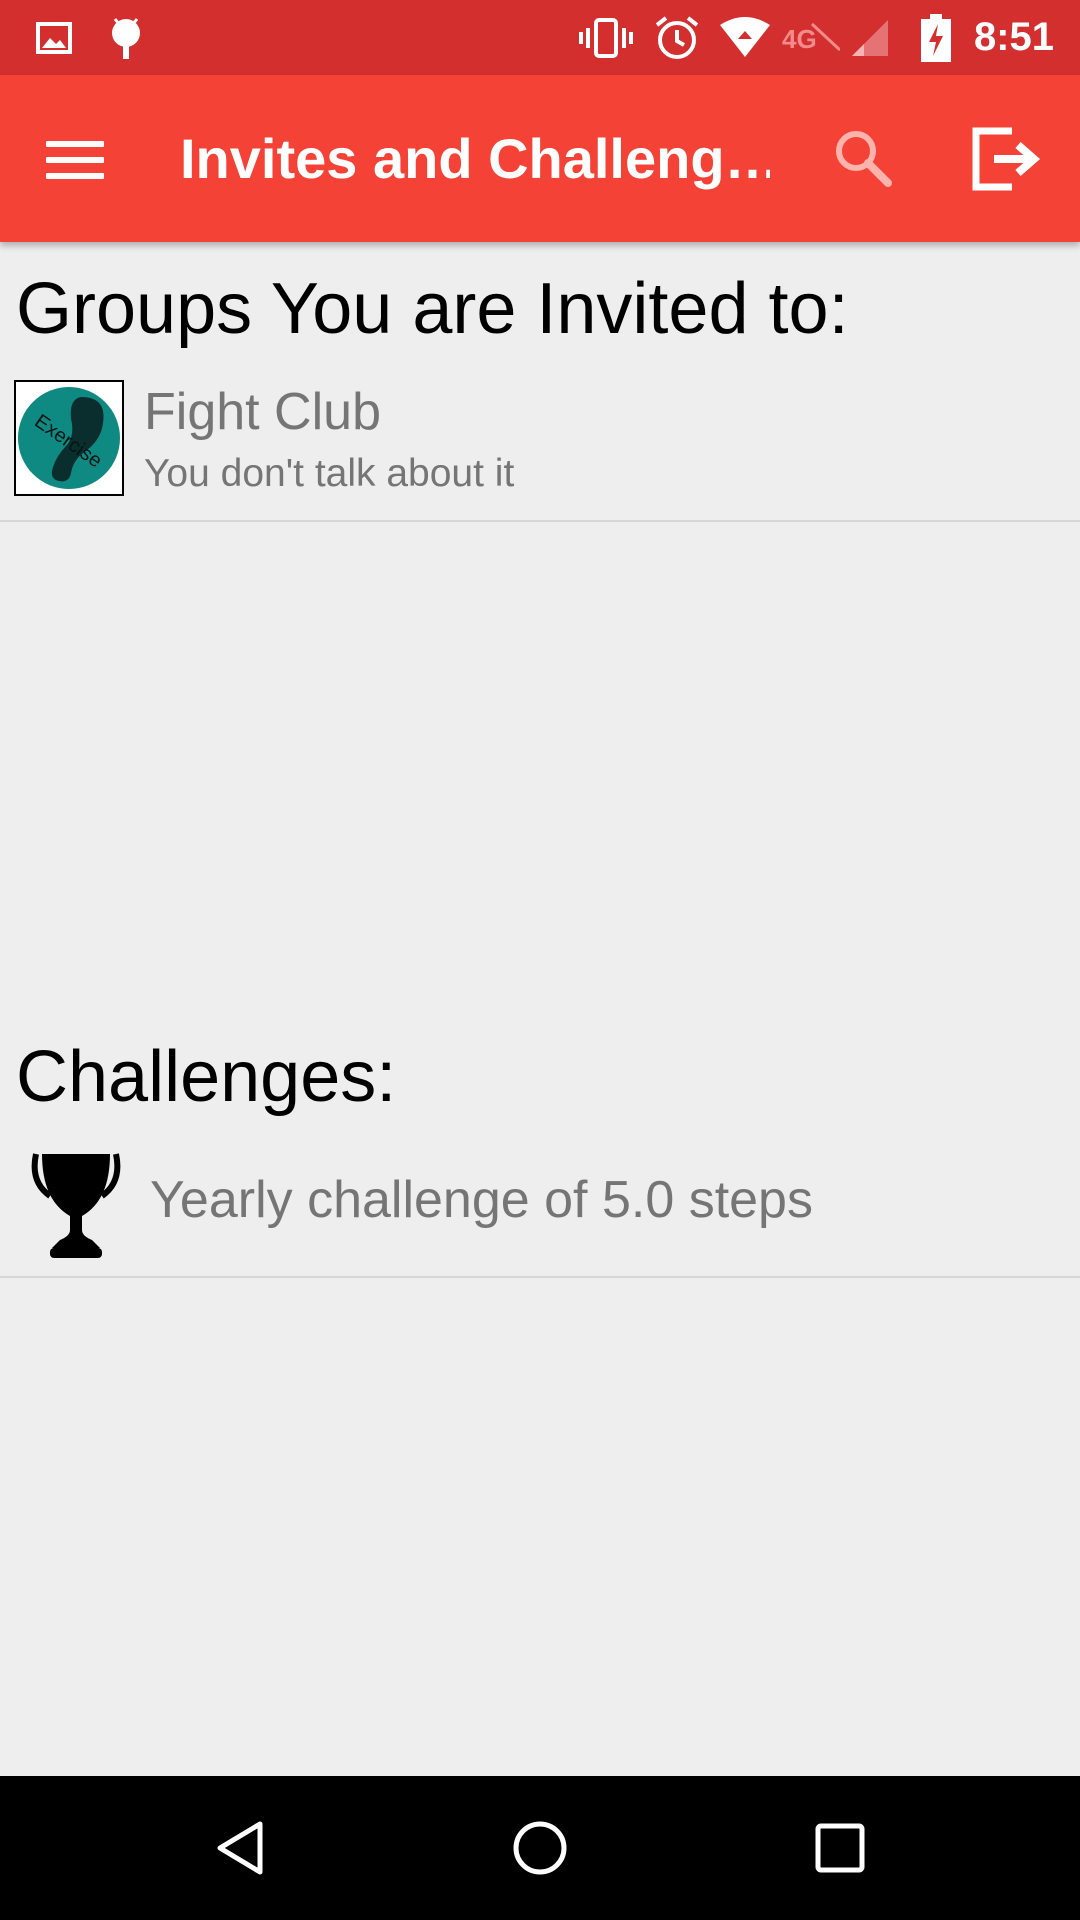 This screenshot has width=1080, height=1920. What do you see at coordinates (677, 37) in the screenshot?
I see `alarm-icon` at bounding box center [677, 37].